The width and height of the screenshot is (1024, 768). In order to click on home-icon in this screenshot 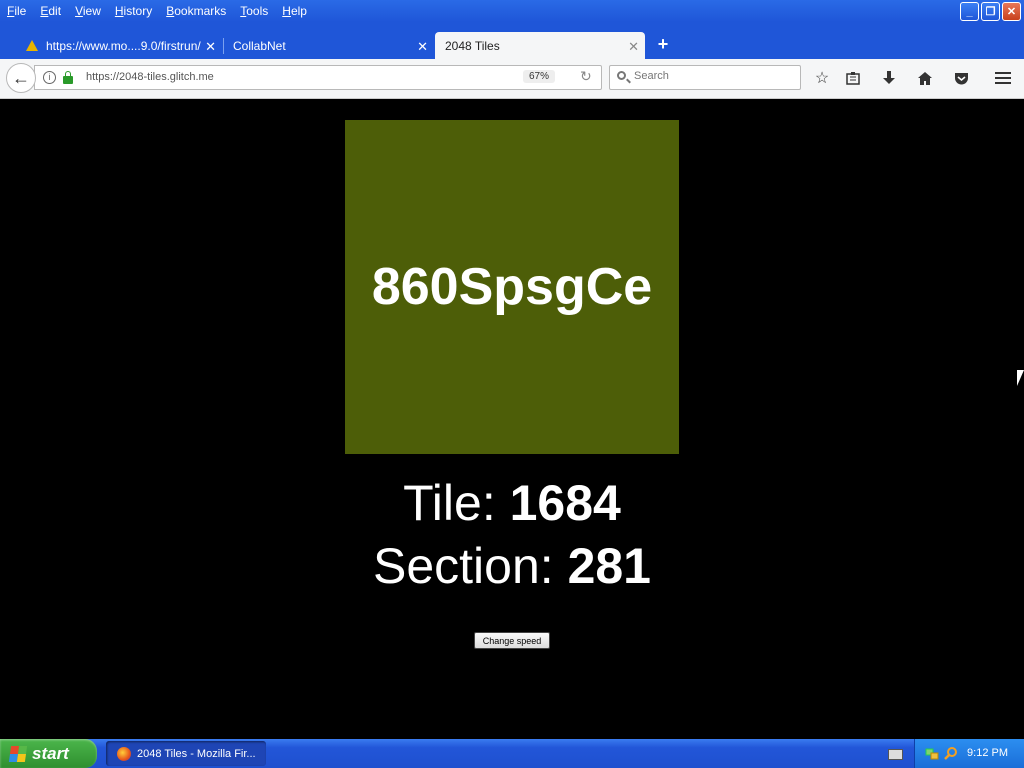, I will do `click(925, 78)`.